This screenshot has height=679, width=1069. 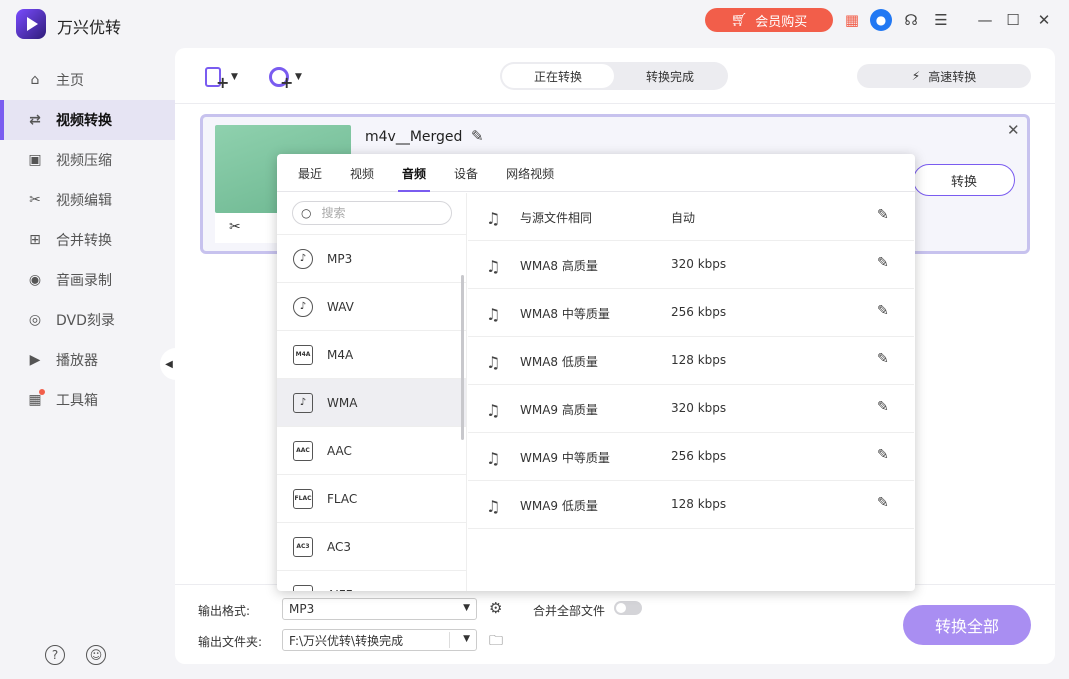 I want to click on preset-row: ♫ WMA9 低质量 128 kbps ✎, so click(x=691, y=505).